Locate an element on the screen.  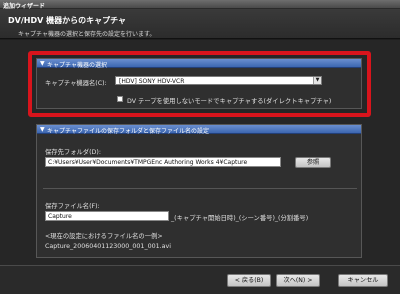
back-button: < 戻る(B) is located at coordinates (249, 280).